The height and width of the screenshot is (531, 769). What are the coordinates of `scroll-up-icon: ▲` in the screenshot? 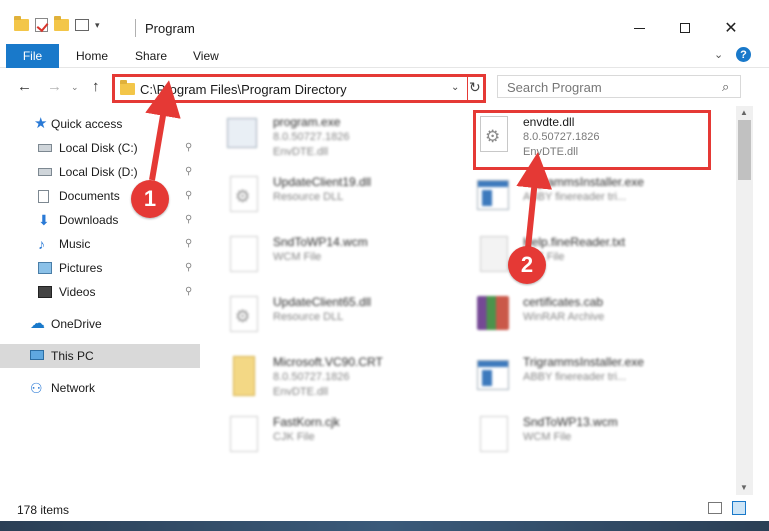 It's located at (744, 112).